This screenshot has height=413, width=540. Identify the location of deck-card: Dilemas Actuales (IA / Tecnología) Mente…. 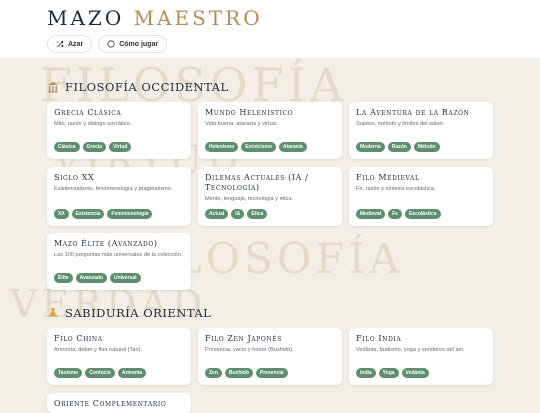
(270, 196).